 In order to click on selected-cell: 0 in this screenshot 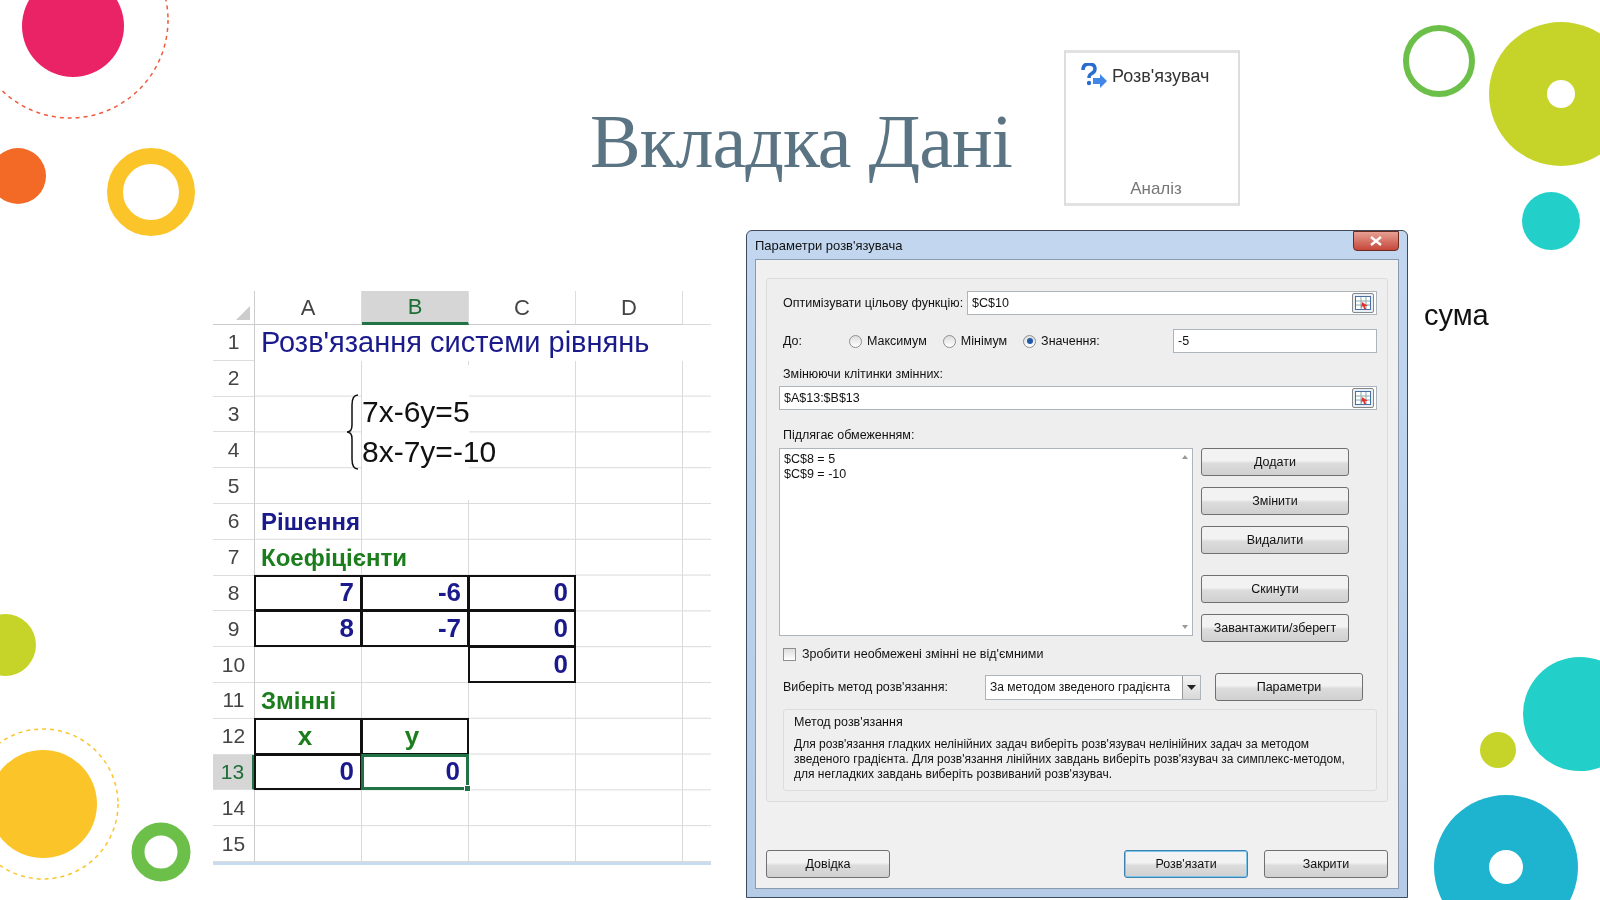, I will do `click(415, 772)`.